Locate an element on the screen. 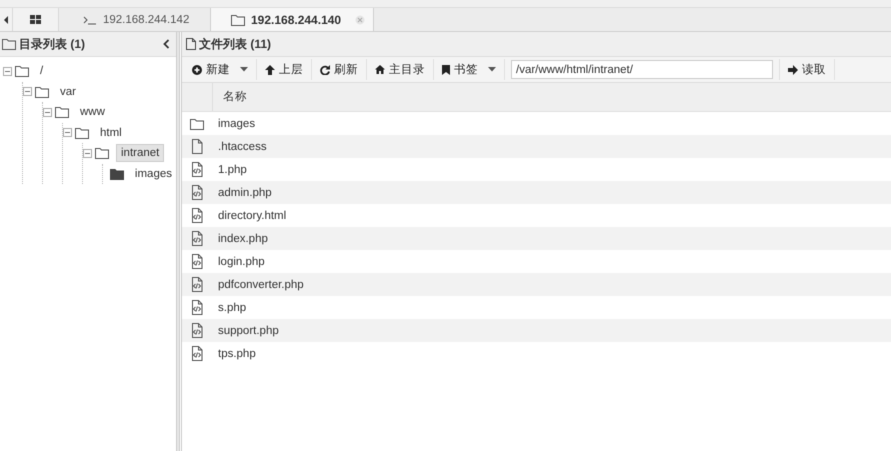 The image size is (891, 451). tree-item: html is located at coordinates (111, 132).